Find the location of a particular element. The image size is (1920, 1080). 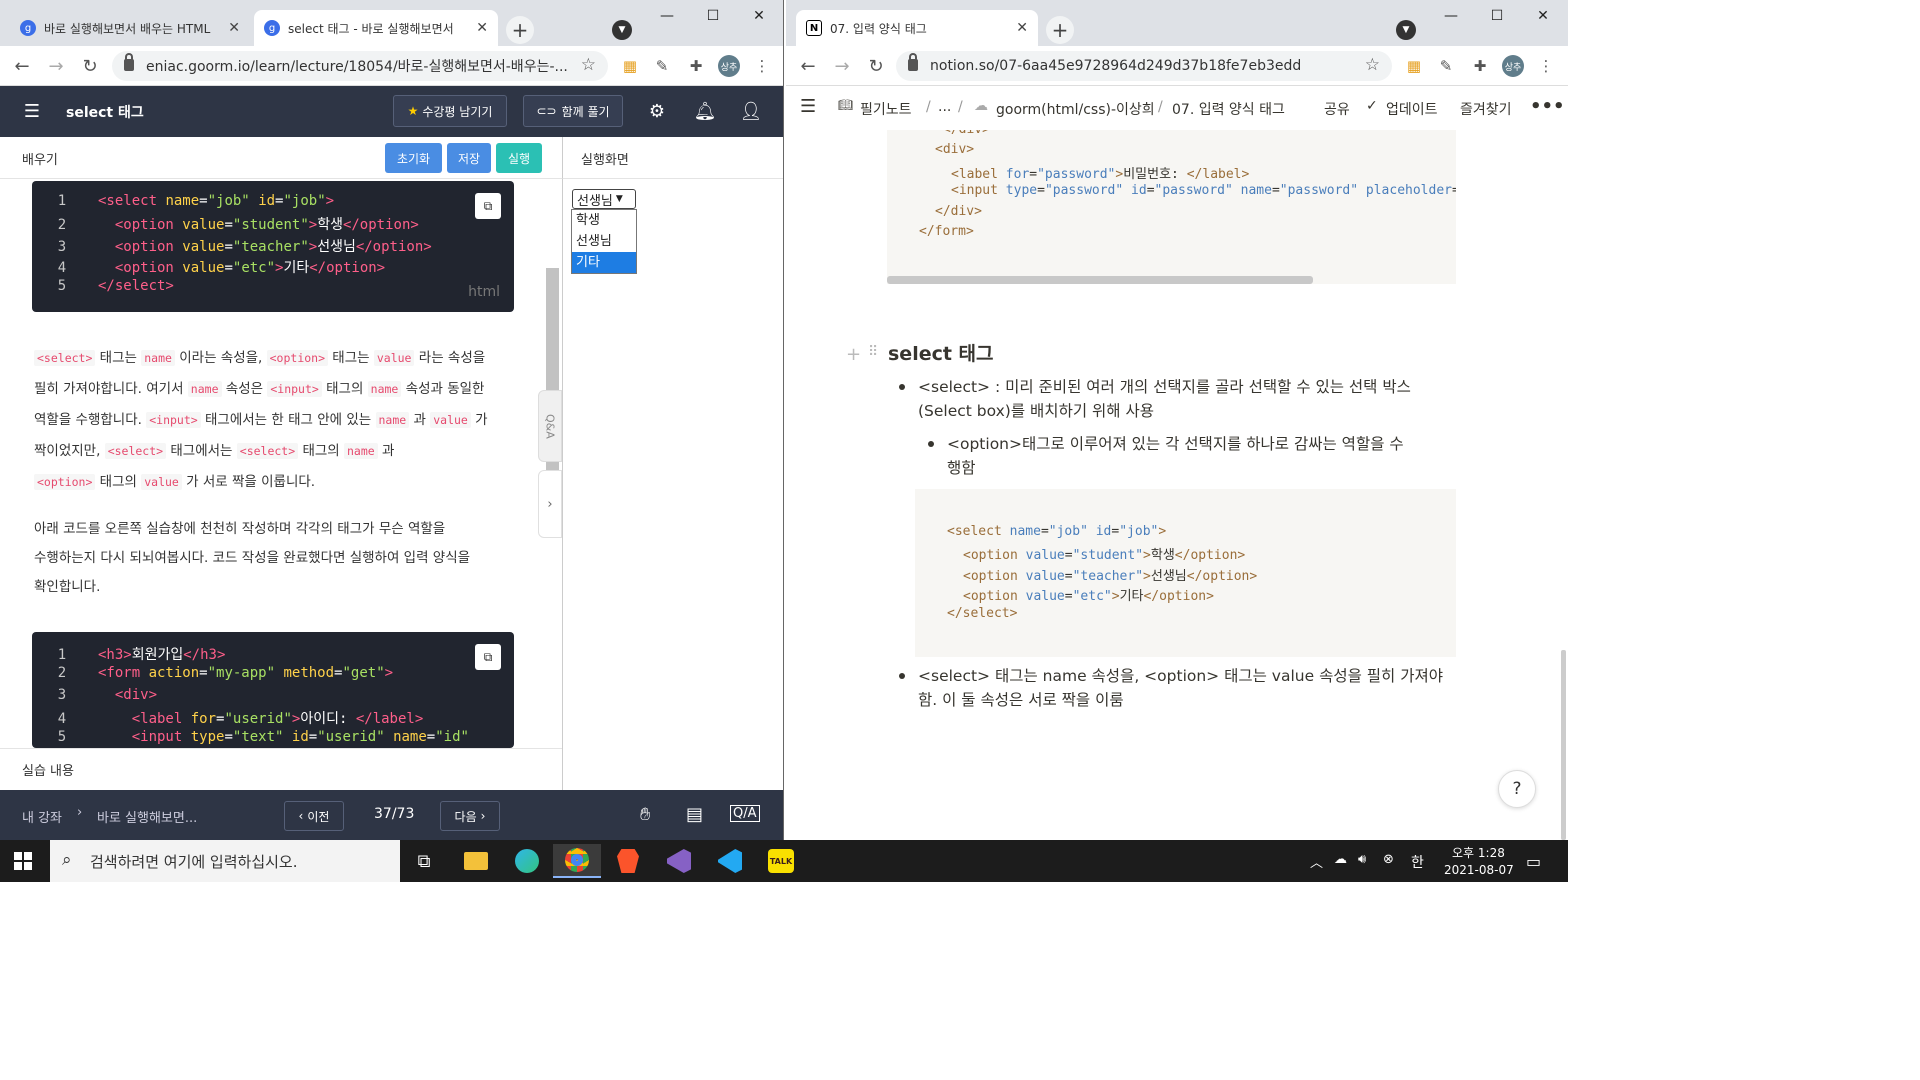

breadcrumb-item: 필기노트 is located at coordinates (886, 109).